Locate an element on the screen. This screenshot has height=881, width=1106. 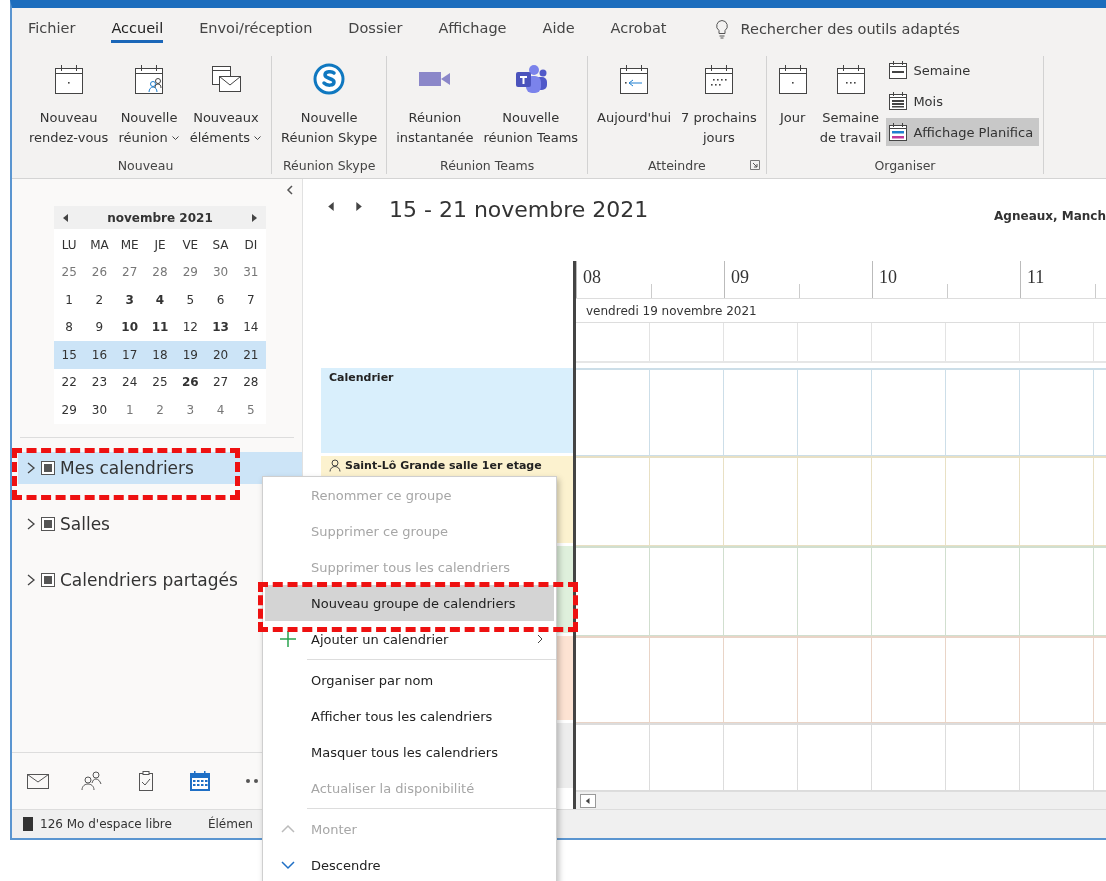
menu-item: Nouveau groupe de calendriers is located at coordinates (409, 603).